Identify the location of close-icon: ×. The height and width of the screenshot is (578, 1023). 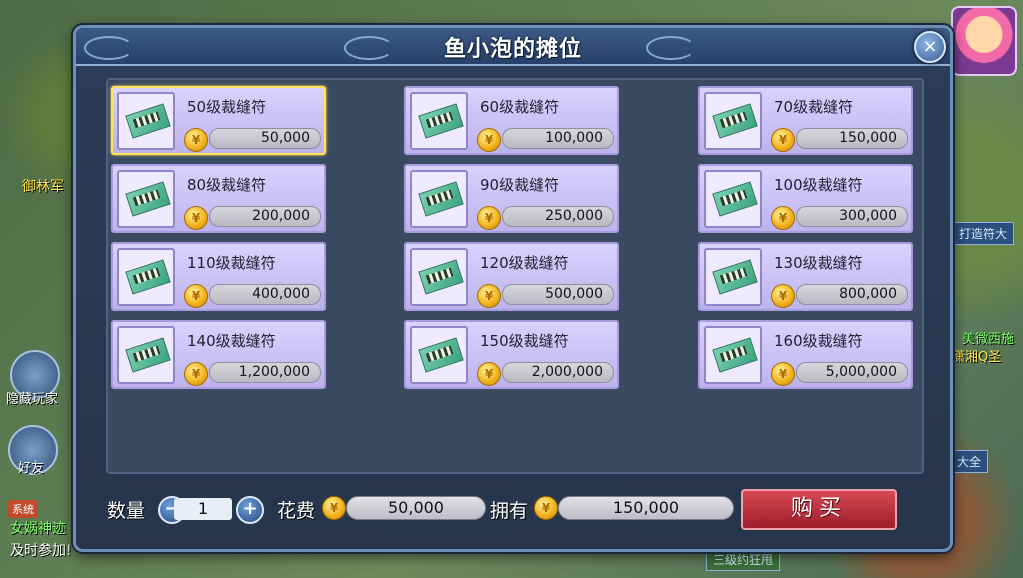
(930, 47).